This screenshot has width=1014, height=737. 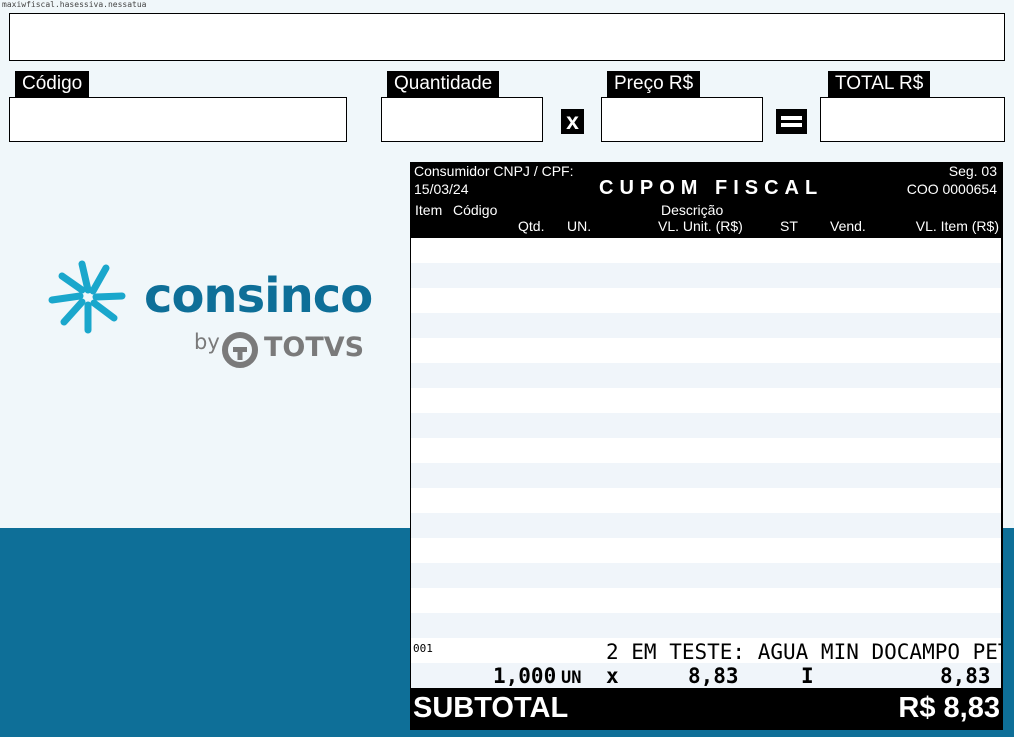 I want to click on col-st: ST, so click(x=789, y=226).